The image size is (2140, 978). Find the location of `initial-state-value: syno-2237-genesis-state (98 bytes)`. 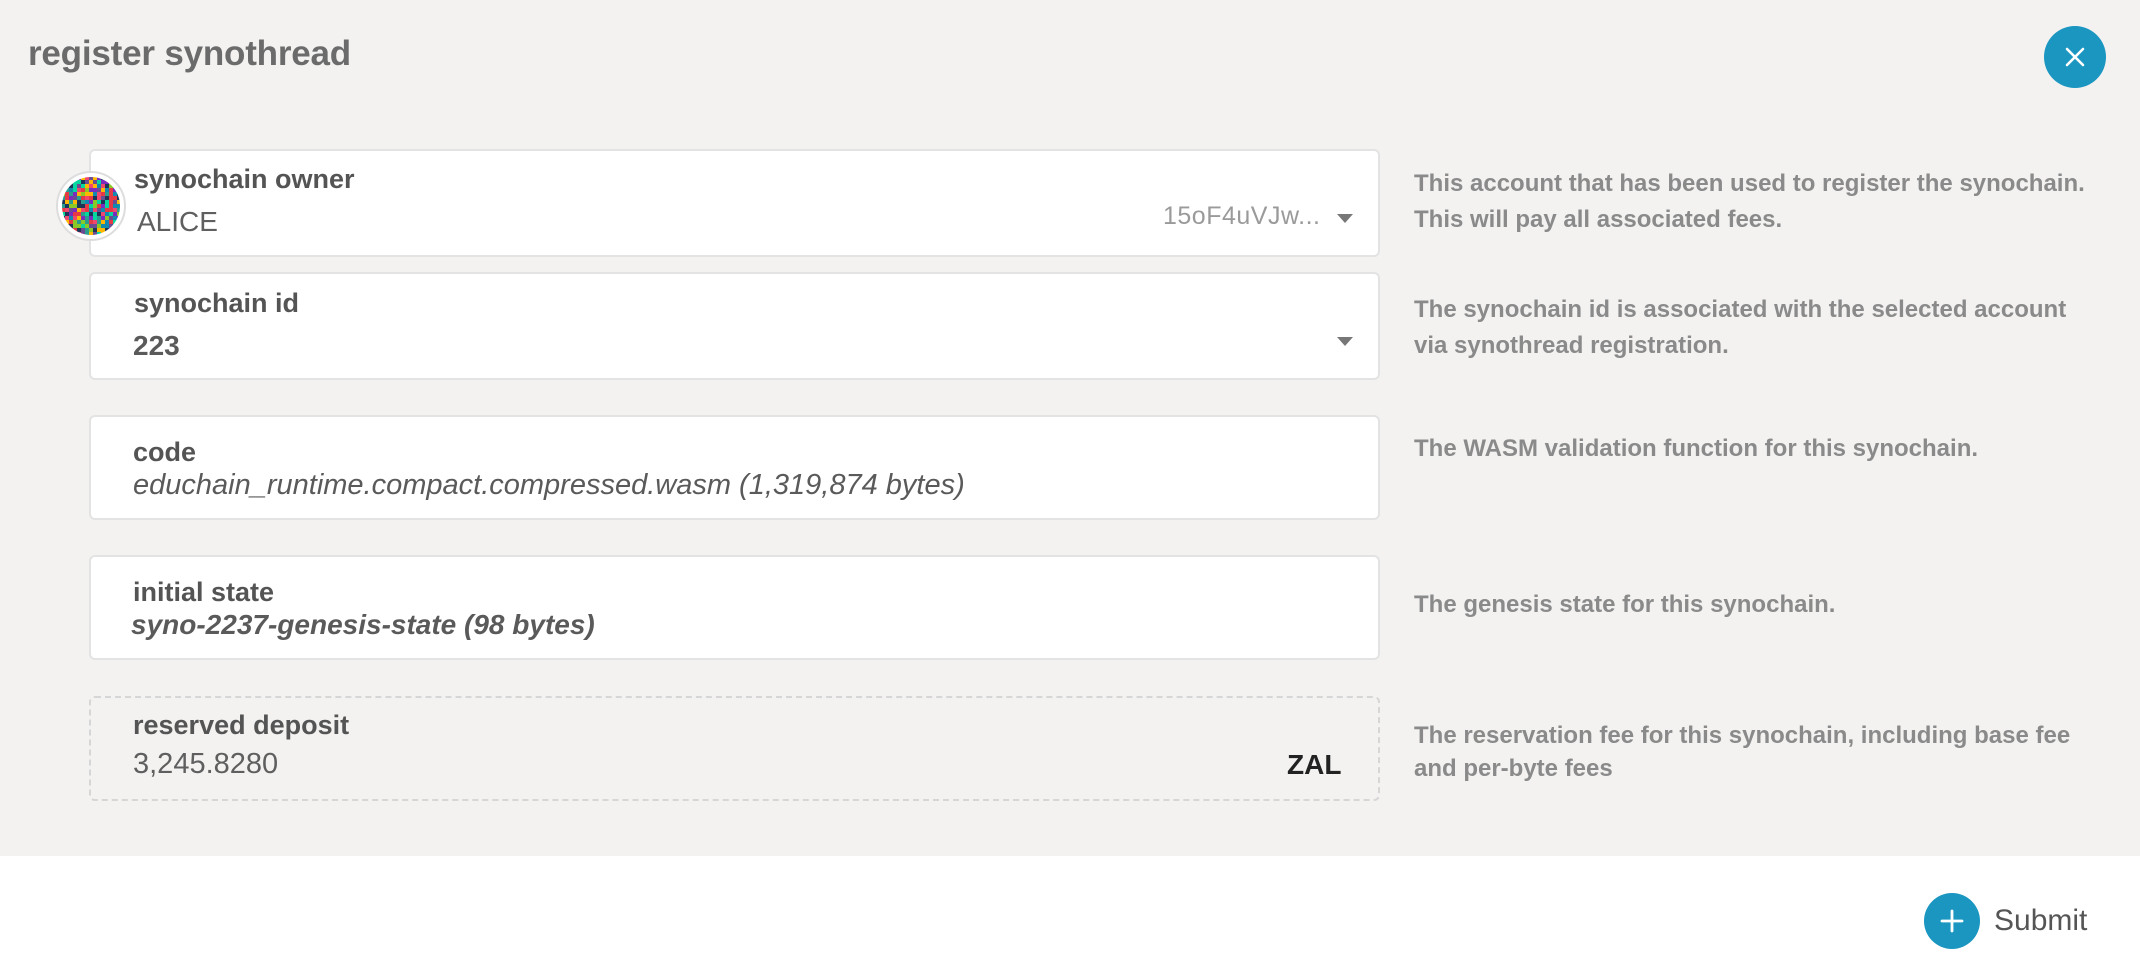

initial-state-value: syno-2237-genesis-state (98 bytes) is located at coordinates (363, 624).